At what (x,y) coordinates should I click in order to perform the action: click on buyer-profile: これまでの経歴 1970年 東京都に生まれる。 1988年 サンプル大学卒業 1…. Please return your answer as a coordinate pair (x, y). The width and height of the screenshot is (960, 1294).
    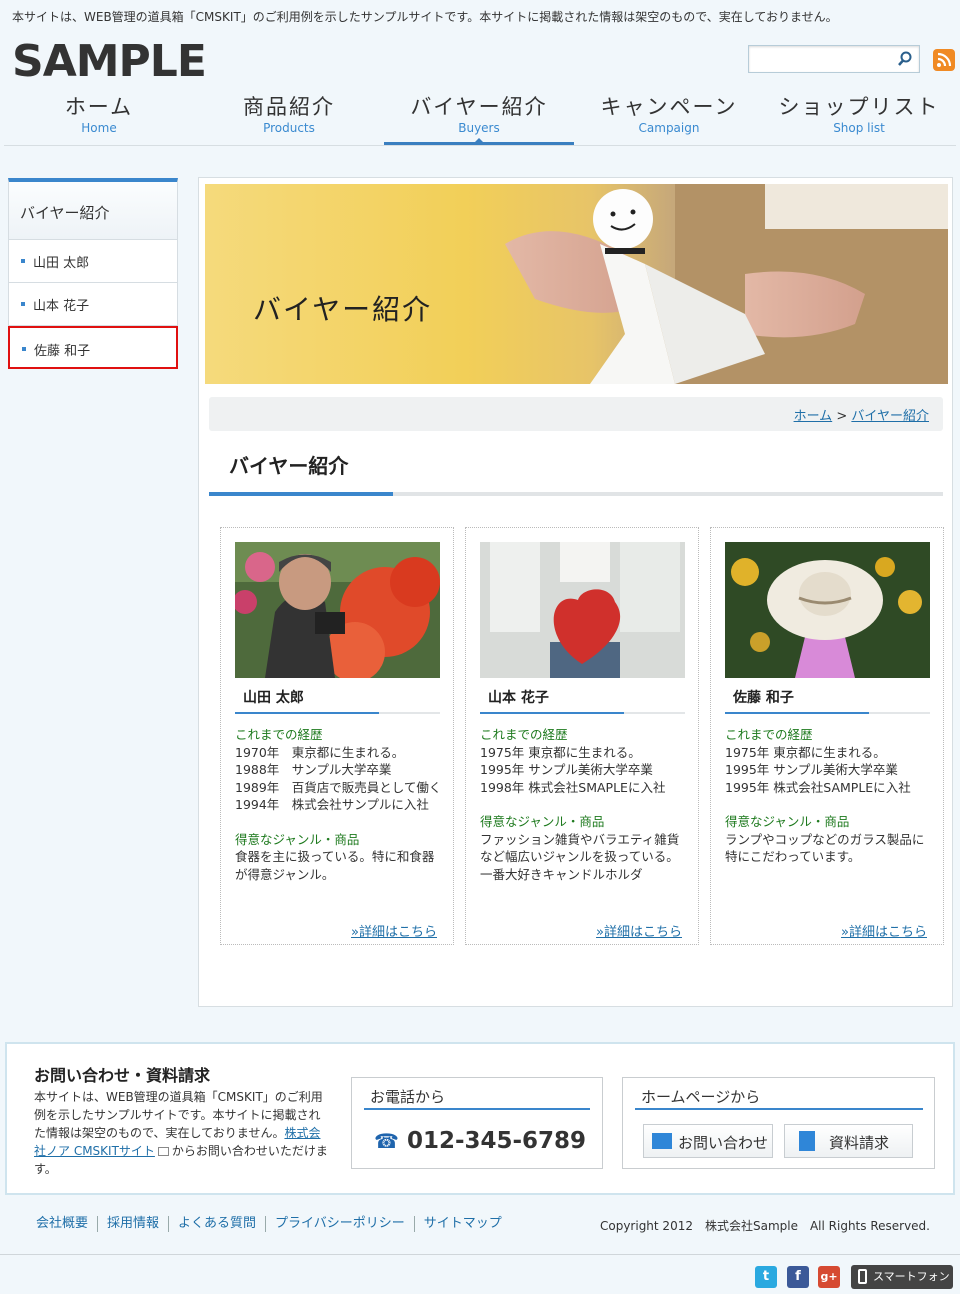
    Looking at the image, I should click on (339, 804).